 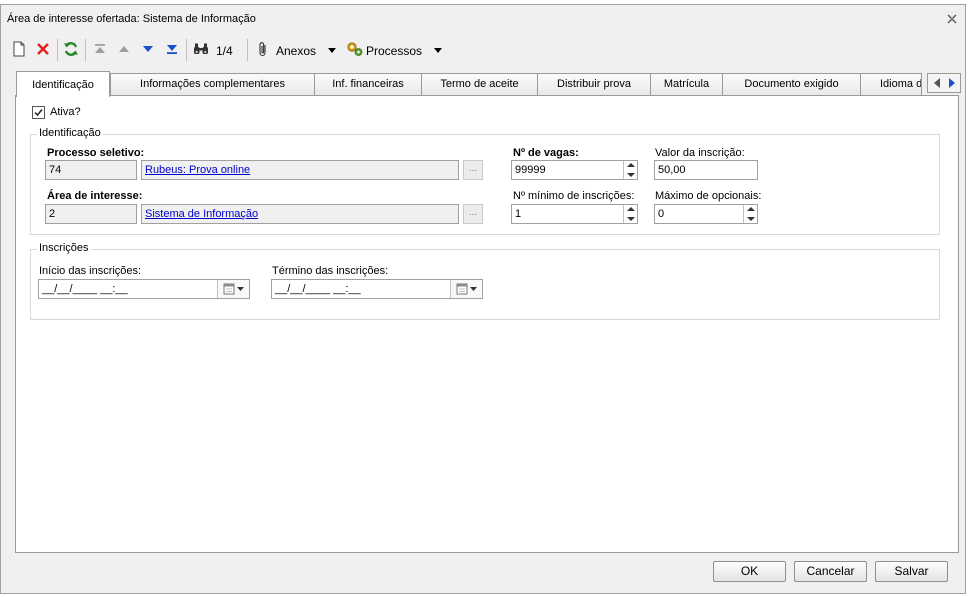 I want to click on min-enrollments-spinner, so click(x=630, y=214).